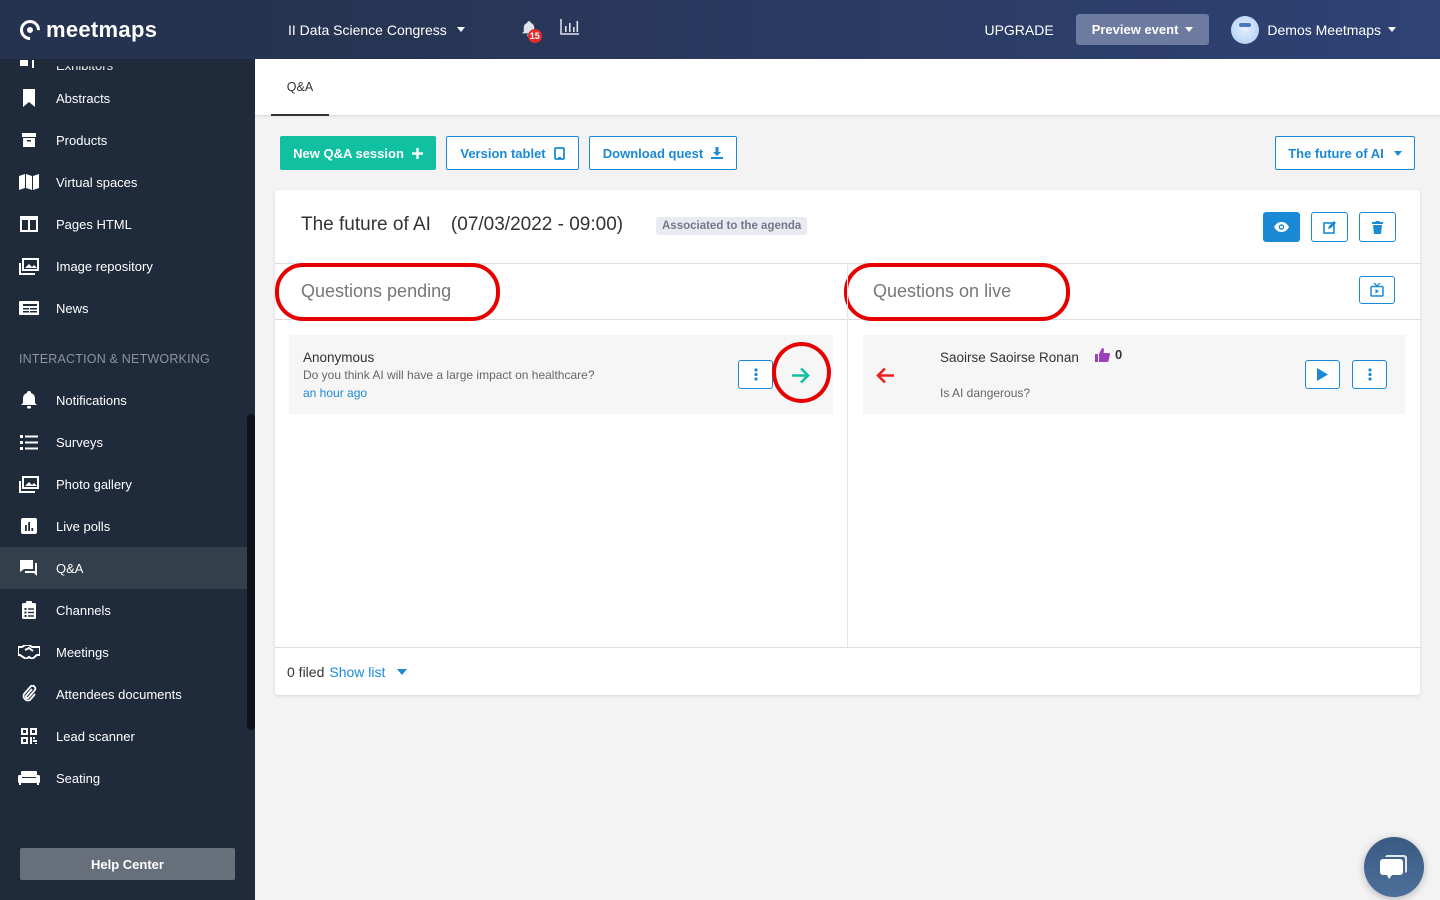  I want to click on edit-session-button, so click(1329, 227).